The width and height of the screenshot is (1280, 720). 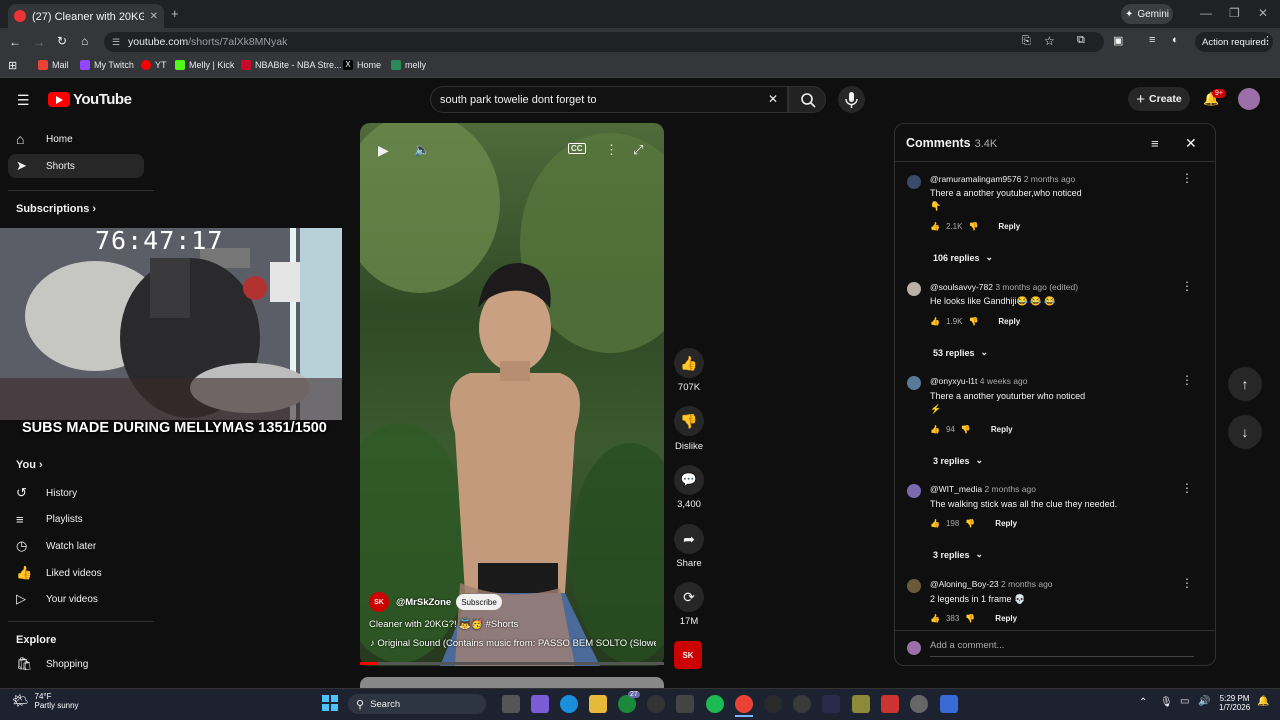 What do you see at coordinates (154, 65) in the screenshot?
I see `bookmark-yt: YT` at bounding box center [154, 65].